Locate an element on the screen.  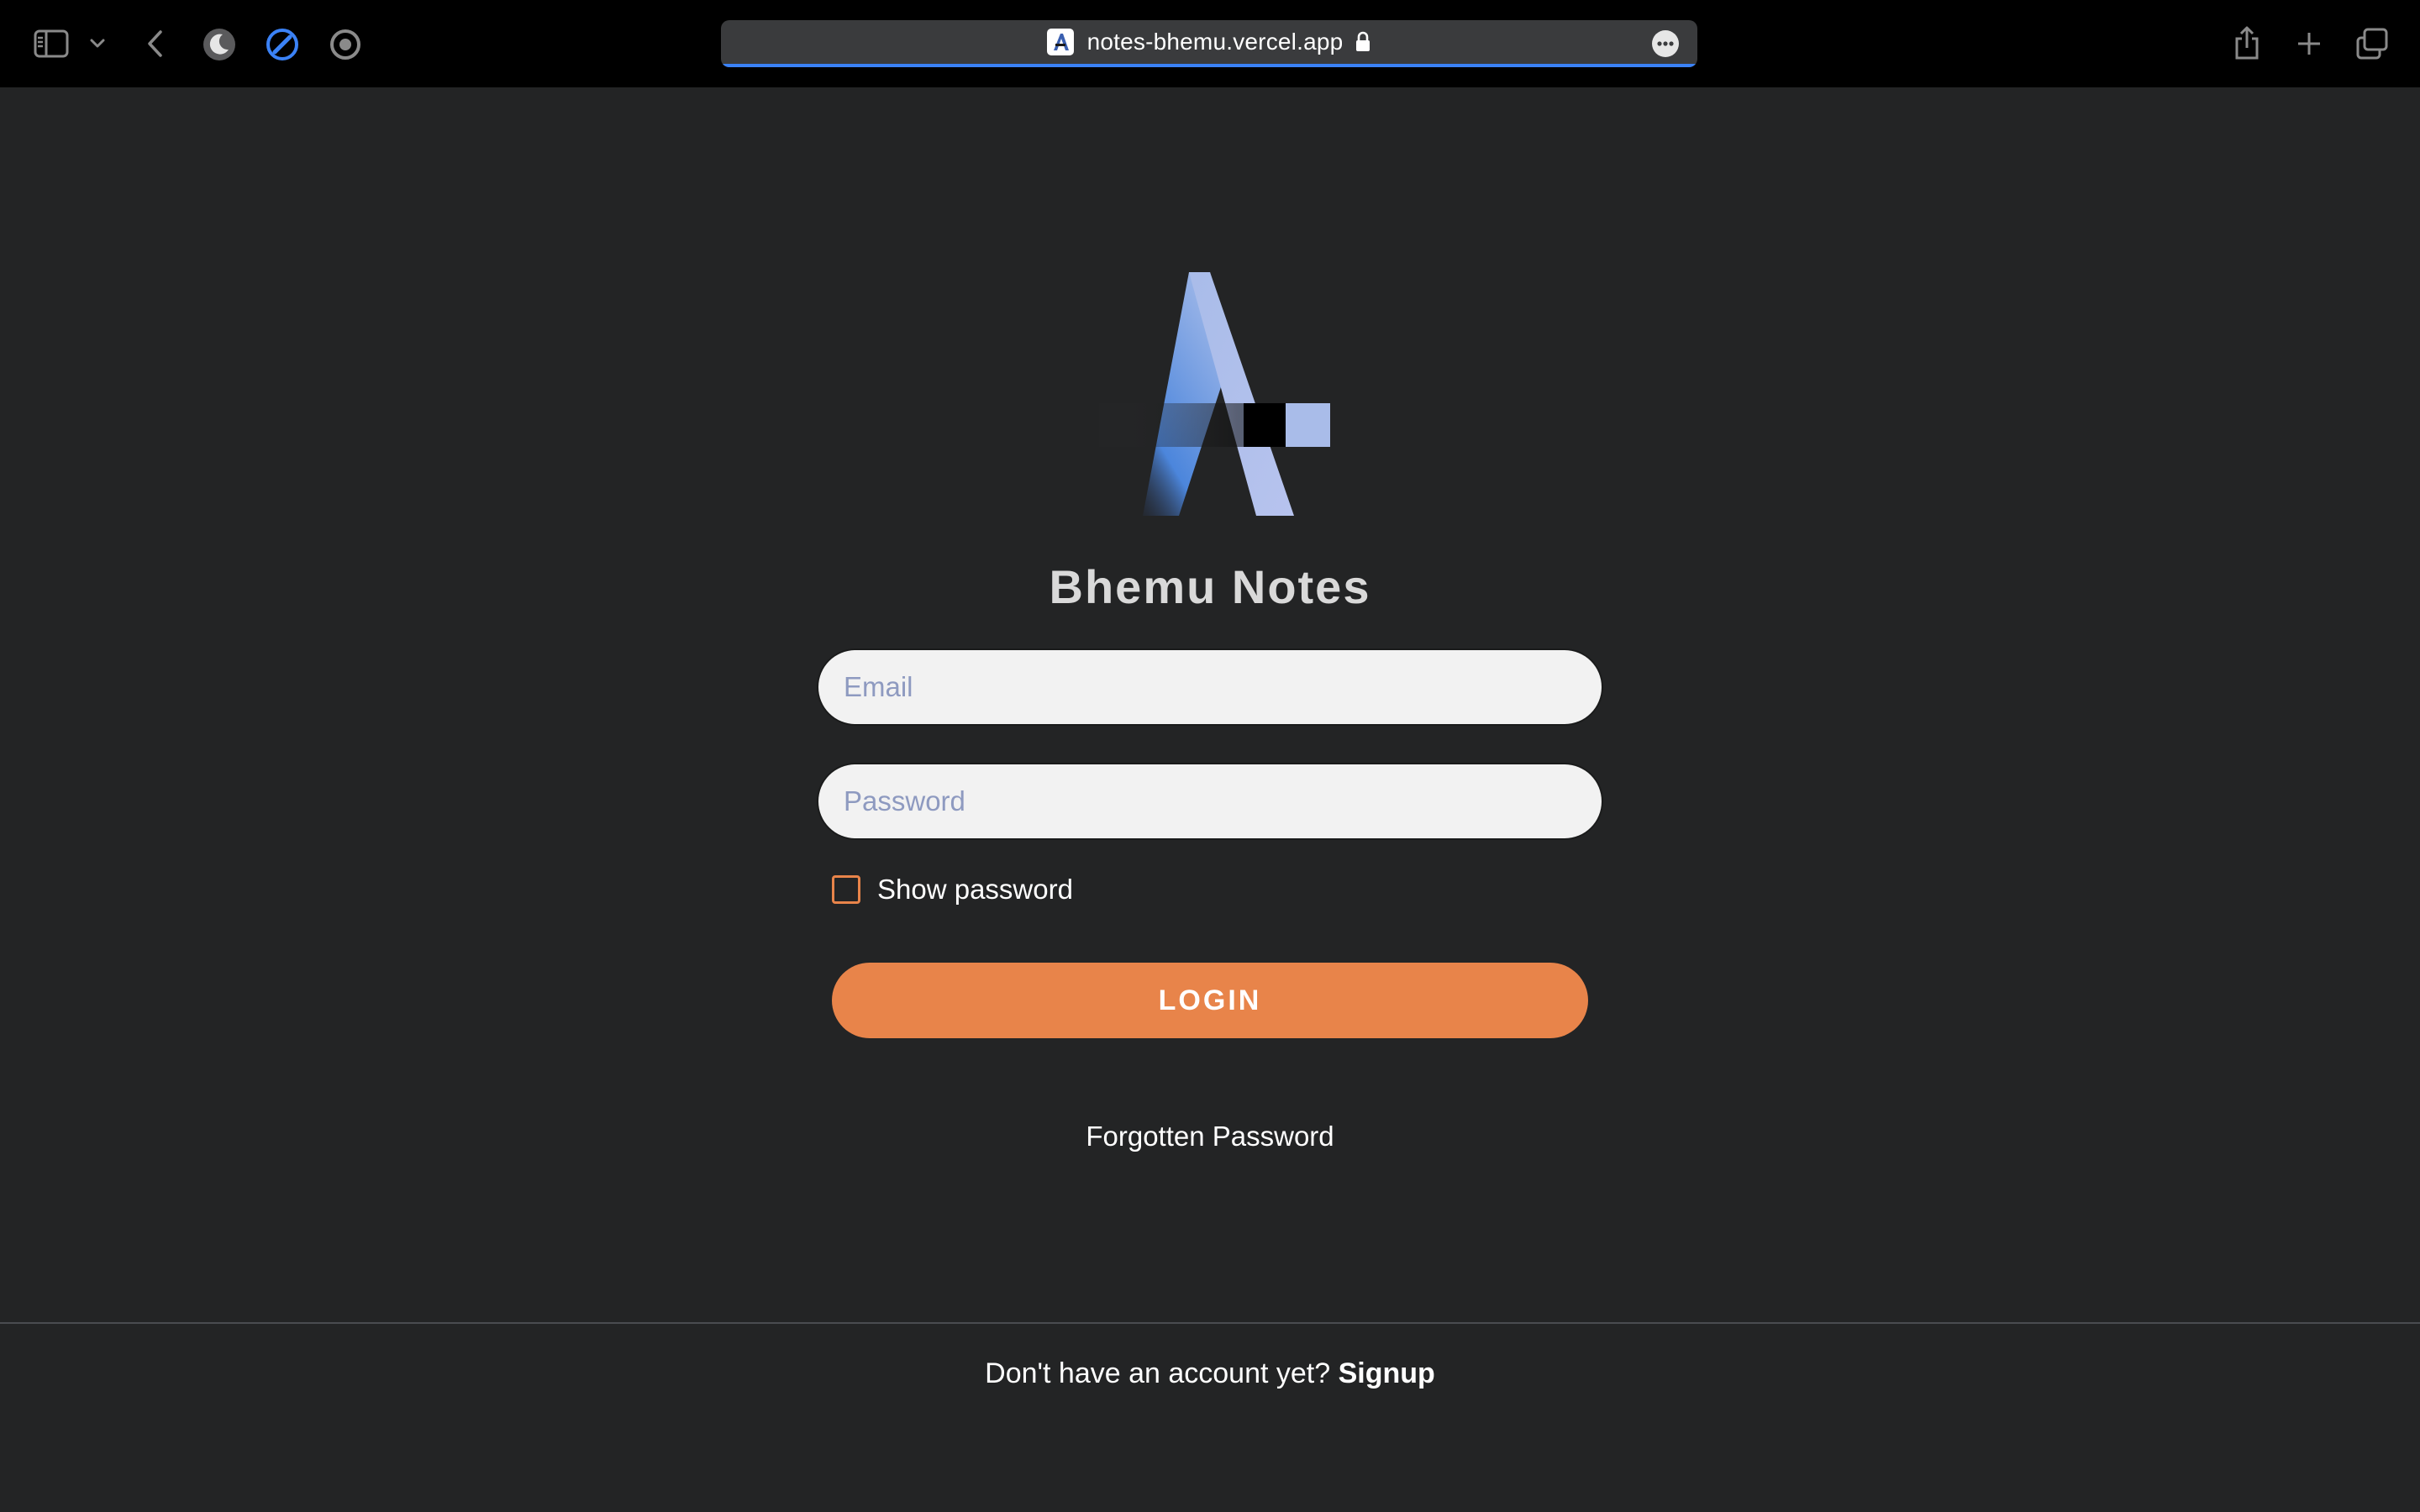
signup-prompt: Don't have an account yet? is located at coordinates (1162, 1373).